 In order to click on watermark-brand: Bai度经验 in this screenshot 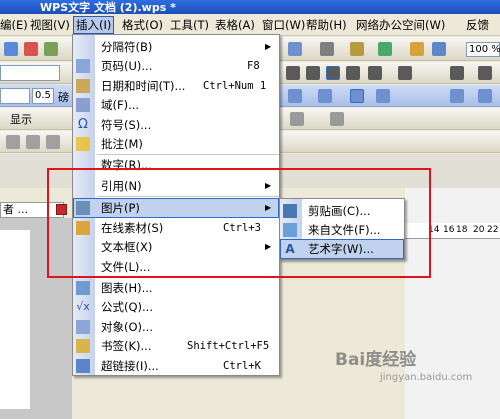, I will do `click(376, 360)`.